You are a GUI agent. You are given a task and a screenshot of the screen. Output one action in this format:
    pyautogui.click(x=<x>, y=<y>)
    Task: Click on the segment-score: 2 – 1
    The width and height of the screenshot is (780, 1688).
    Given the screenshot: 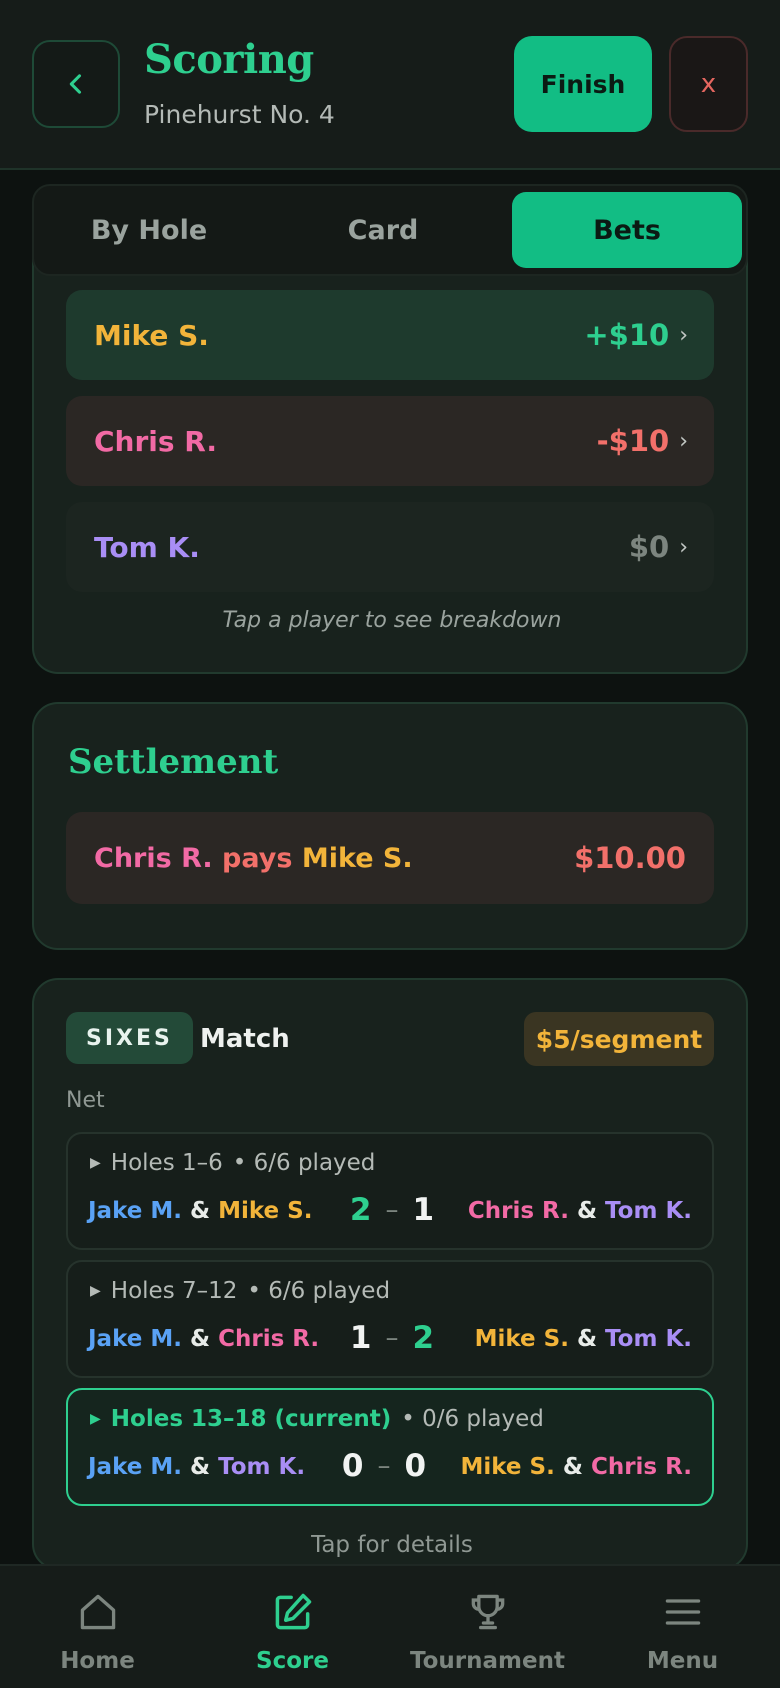 What is the action you would take?
    pyautogui.click(x=392, y=1210)
    